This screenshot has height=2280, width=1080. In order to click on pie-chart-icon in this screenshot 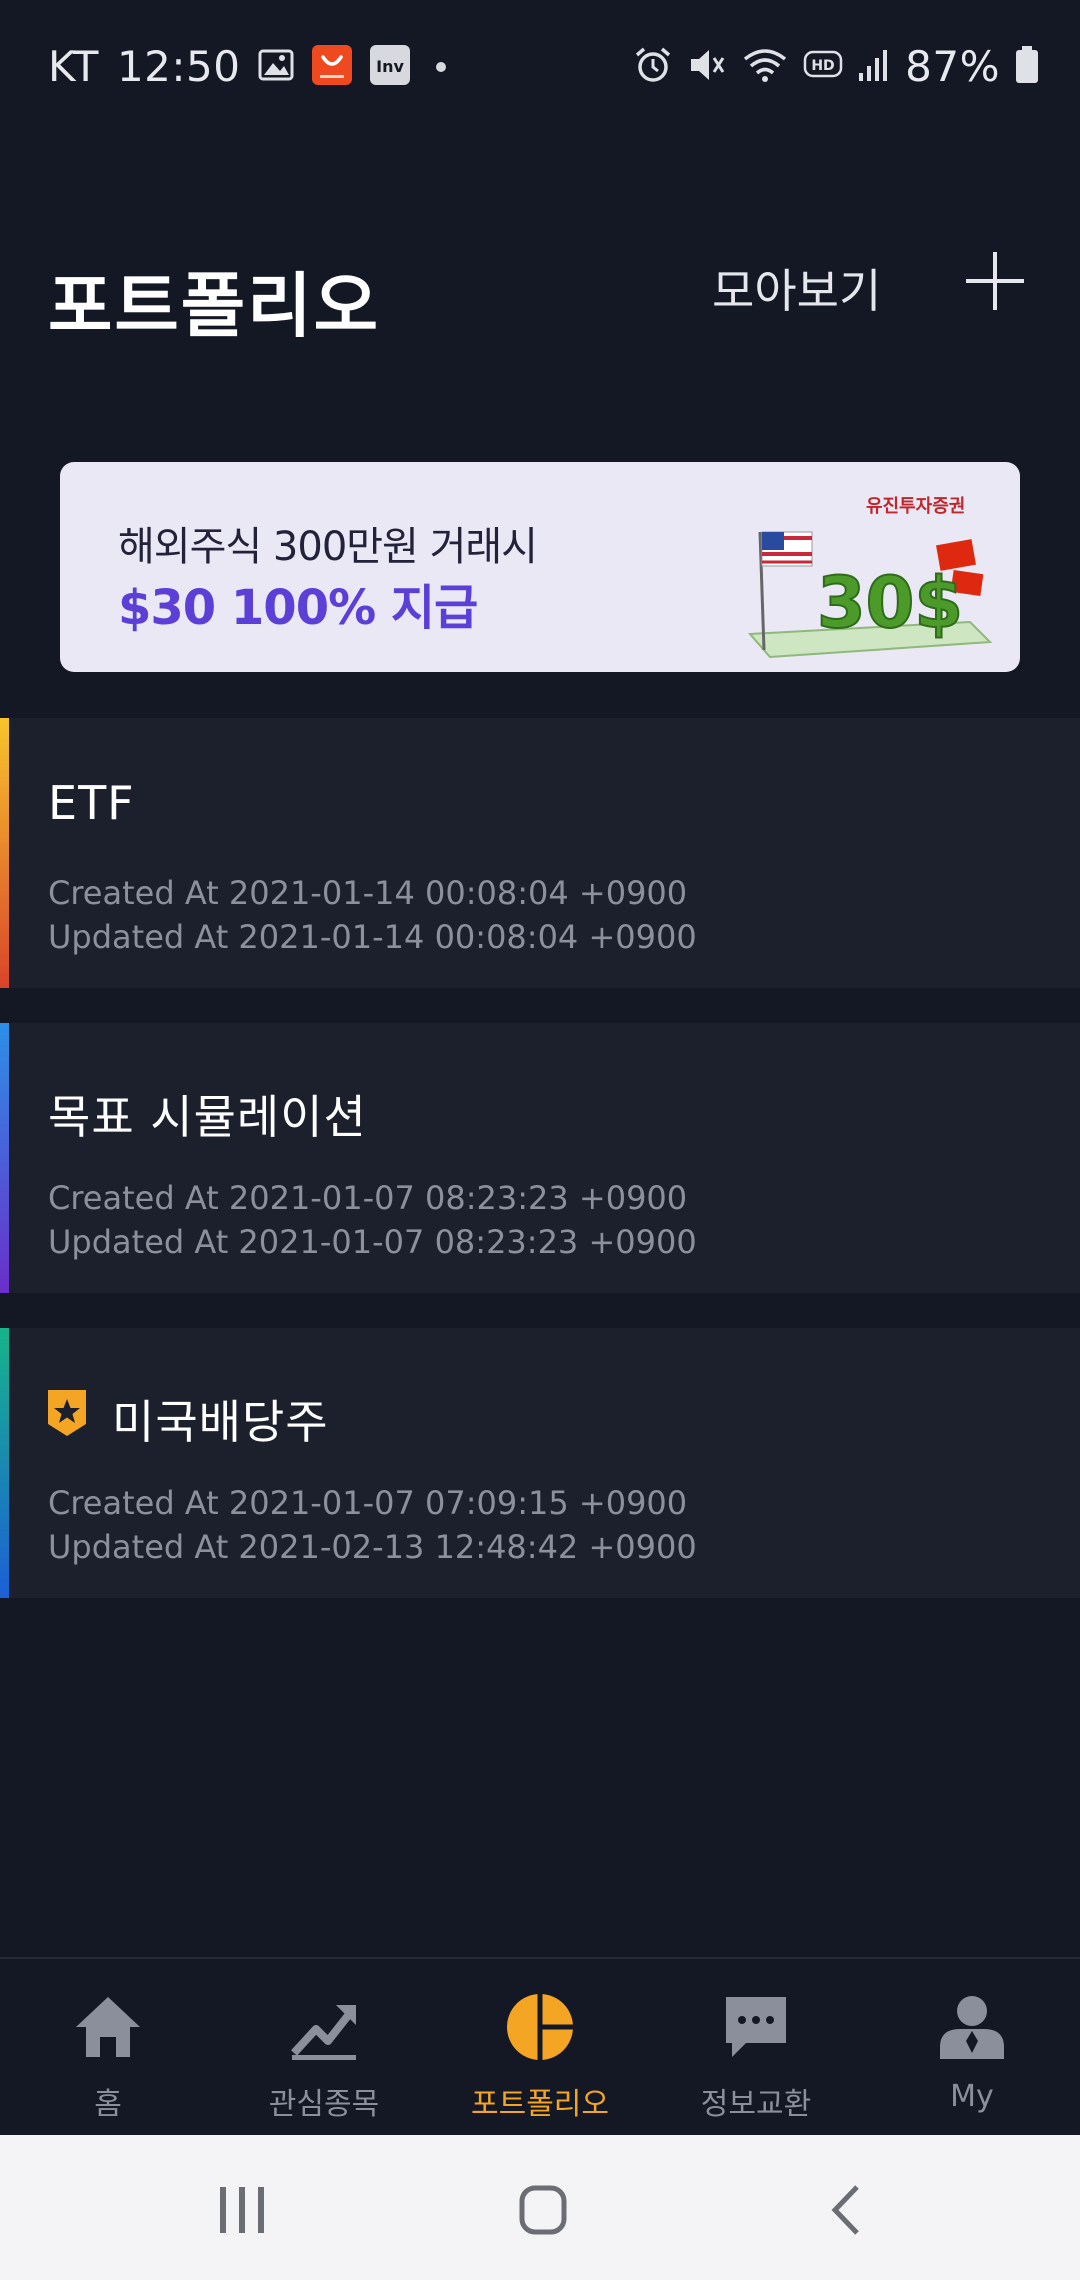, I will do `click(540, 2027)`.